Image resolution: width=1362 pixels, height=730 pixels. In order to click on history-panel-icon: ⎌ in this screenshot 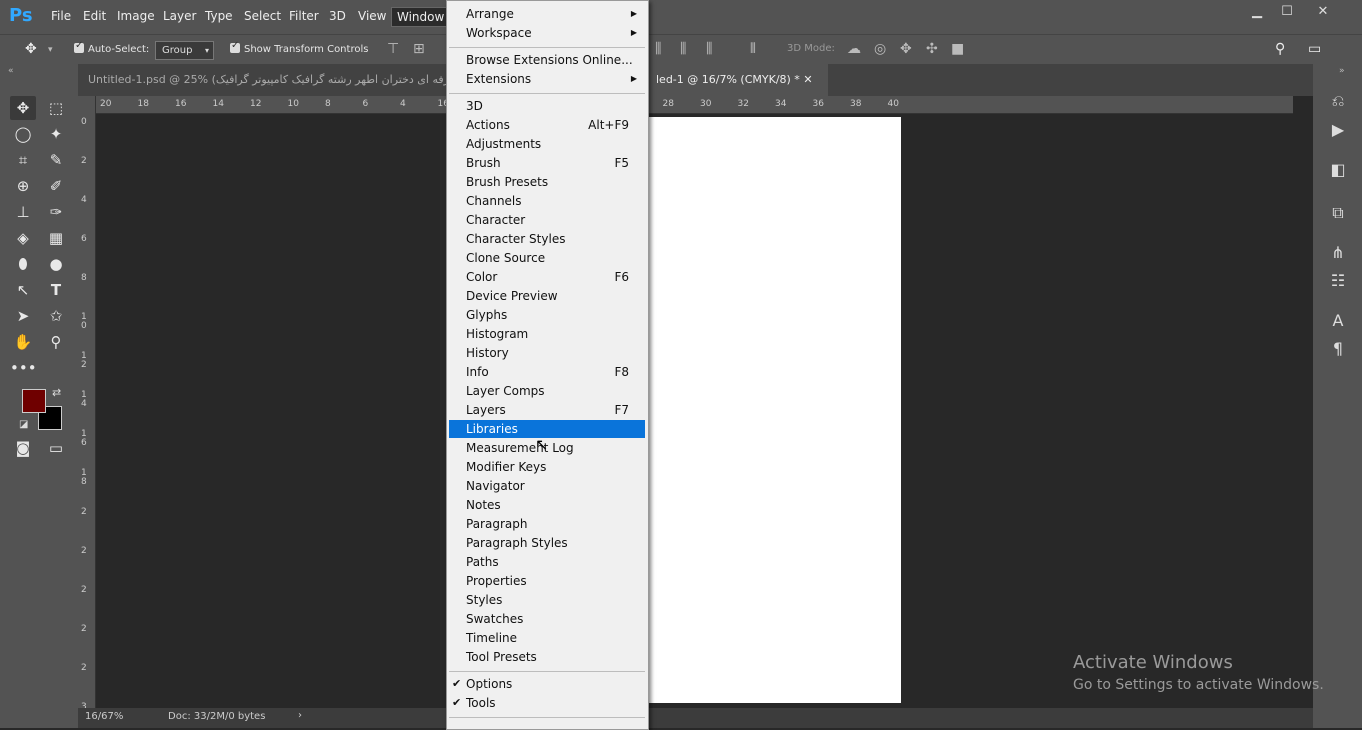, I will do `click(1338, 101)`.